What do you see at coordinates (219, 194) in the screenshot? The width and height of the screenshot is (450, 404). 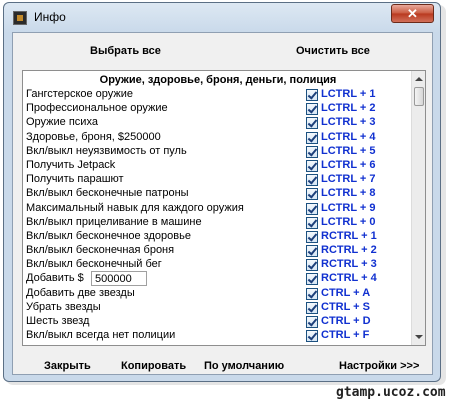 I see `list-item: Вкл/выкл бесконечные патроны LCTRL + 8` at bounding box center [219, 194].